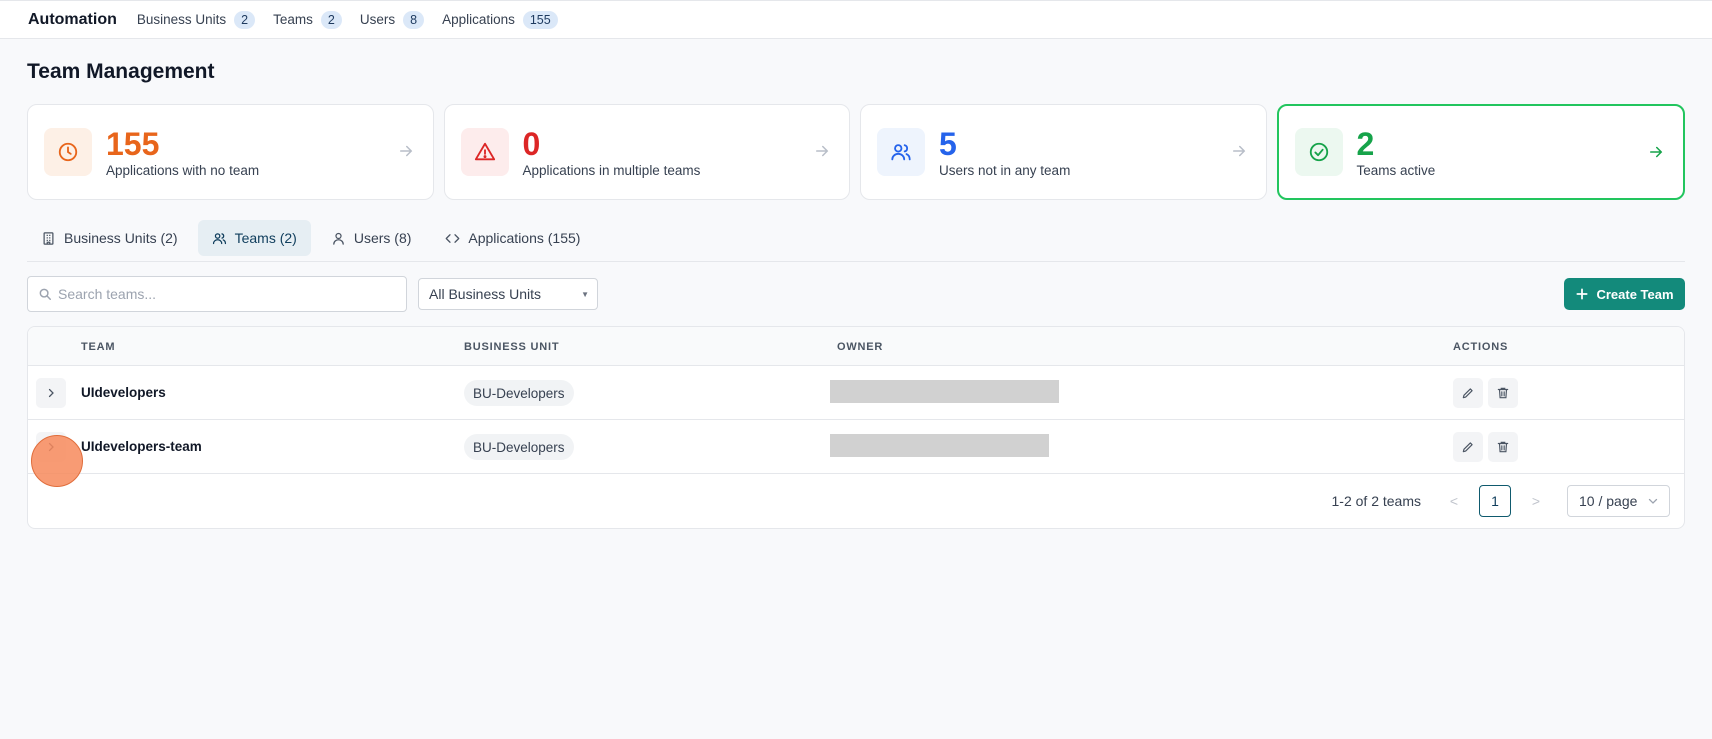 Image resolution: width=1712 pixels, height=739 pixels. I want to click on topnav-users: Users 8, so click(392, 19).